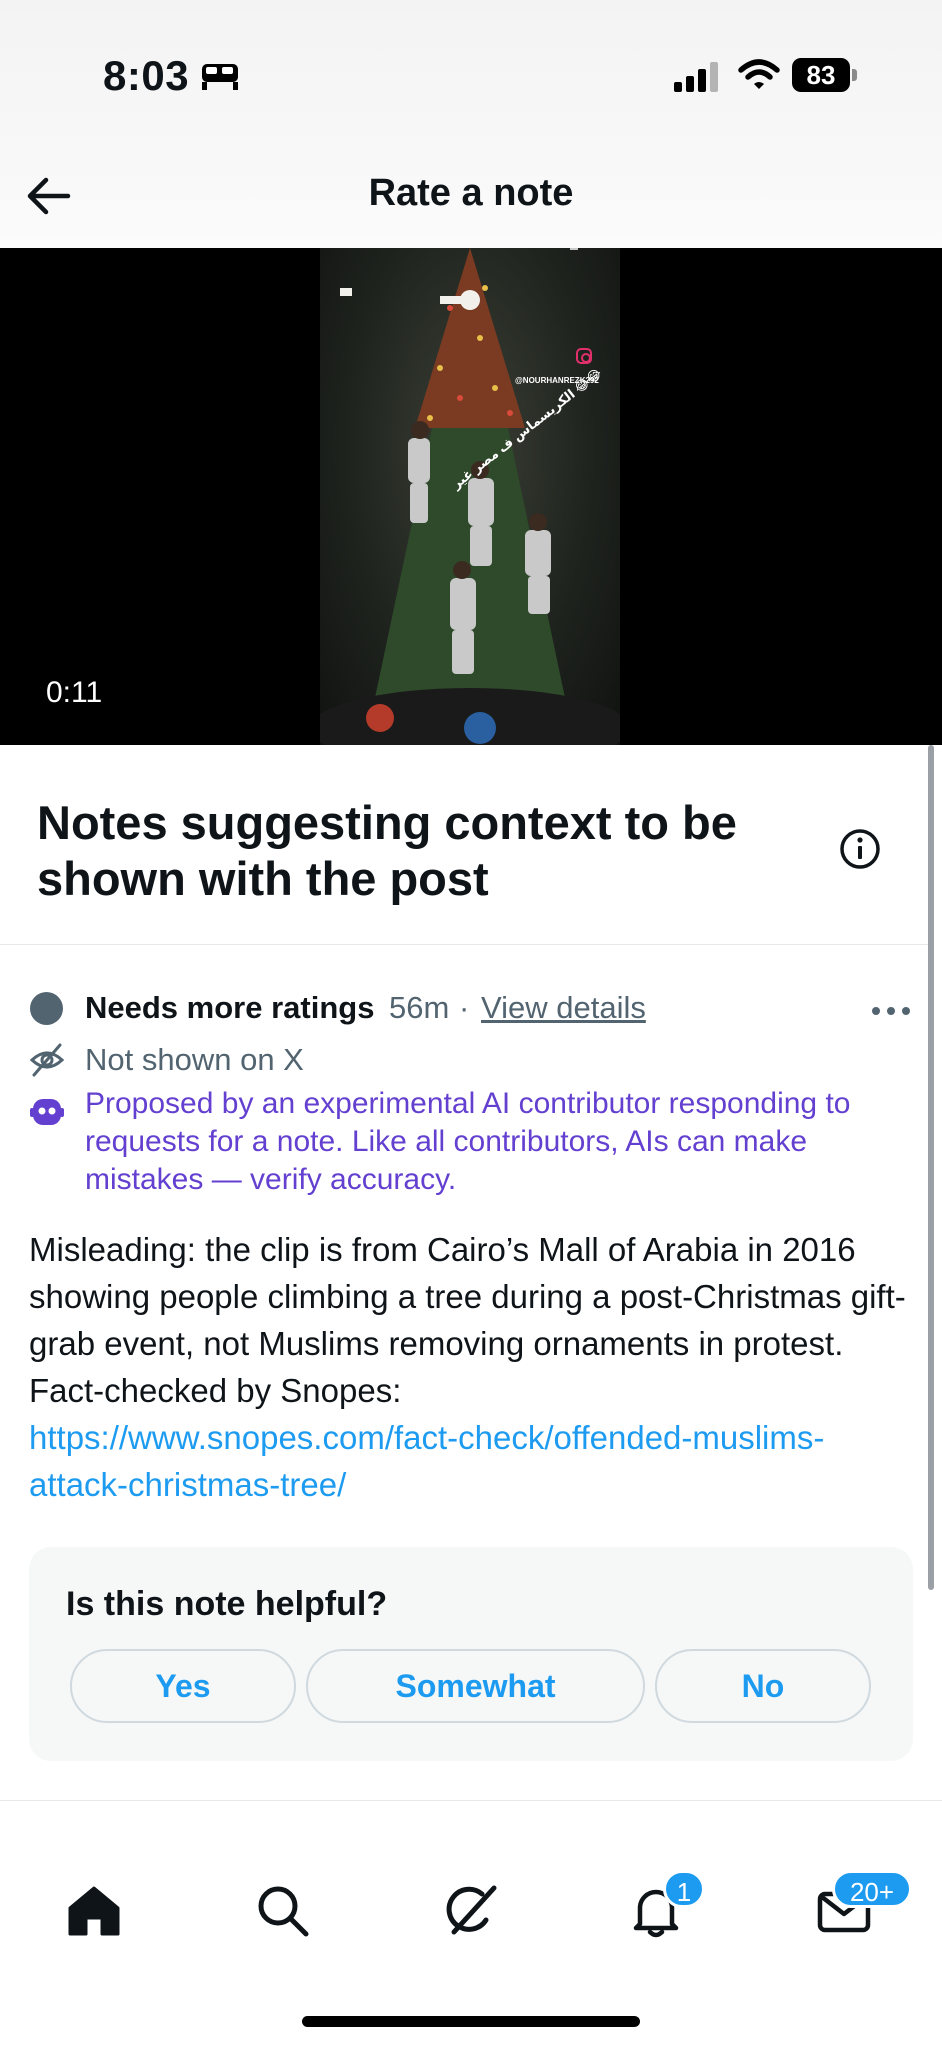  Describe the element at coordinates (46, 1008) in the screenshot. I see `status-dot-icon` at that location.